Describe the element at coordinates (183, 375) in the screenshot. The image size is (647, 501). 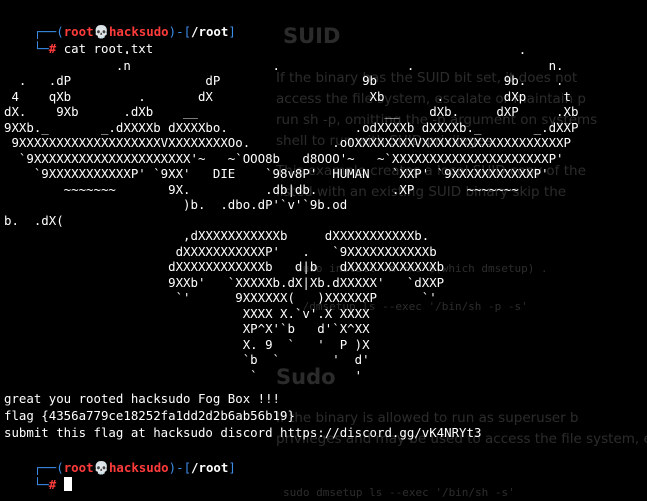
I see `ascii-art-line: ` '` at that location.